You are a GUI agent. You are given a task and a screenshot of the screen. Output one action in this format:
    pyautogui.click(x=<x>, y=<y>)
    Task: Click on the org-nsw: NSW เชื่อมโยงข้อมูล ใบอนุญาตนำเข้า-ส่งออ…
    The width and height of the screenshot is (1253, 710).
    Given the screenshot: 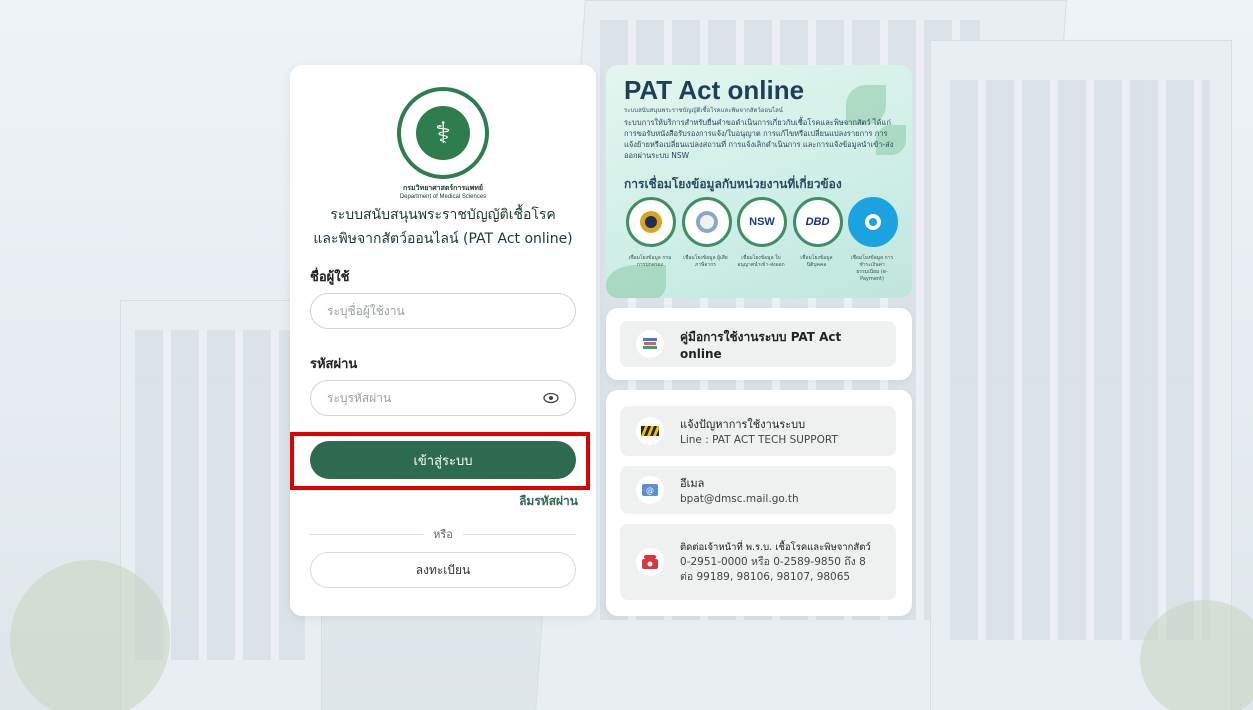 What is the action you would take?
    pyautogui.click(x=762, y=240)
    